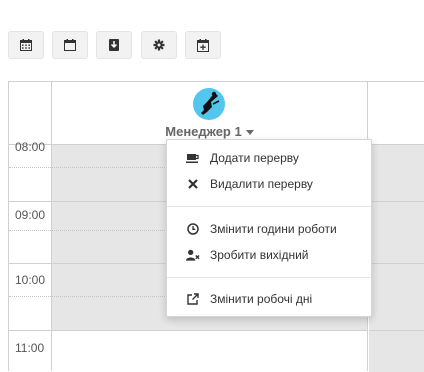 The height and width of the screenshot is (372, 424). Describe the element at coordinates (193, 229) in the screenshot. I see `clock-icon` at that location.